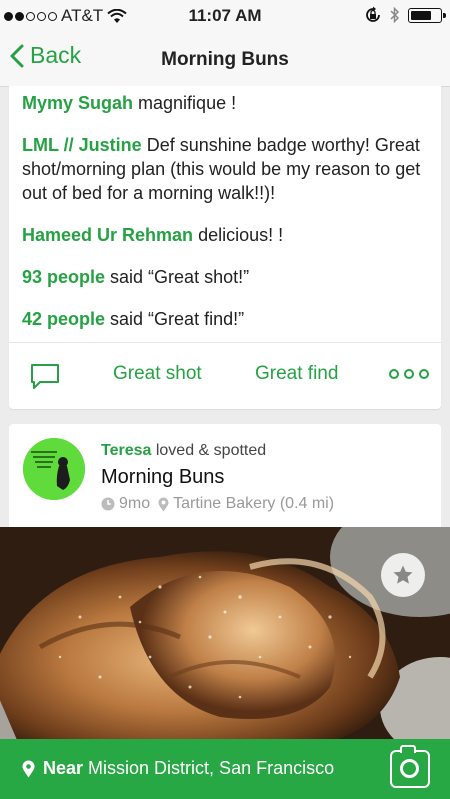  I want to click on great-shot-button: Great shot, so click(157, 374).